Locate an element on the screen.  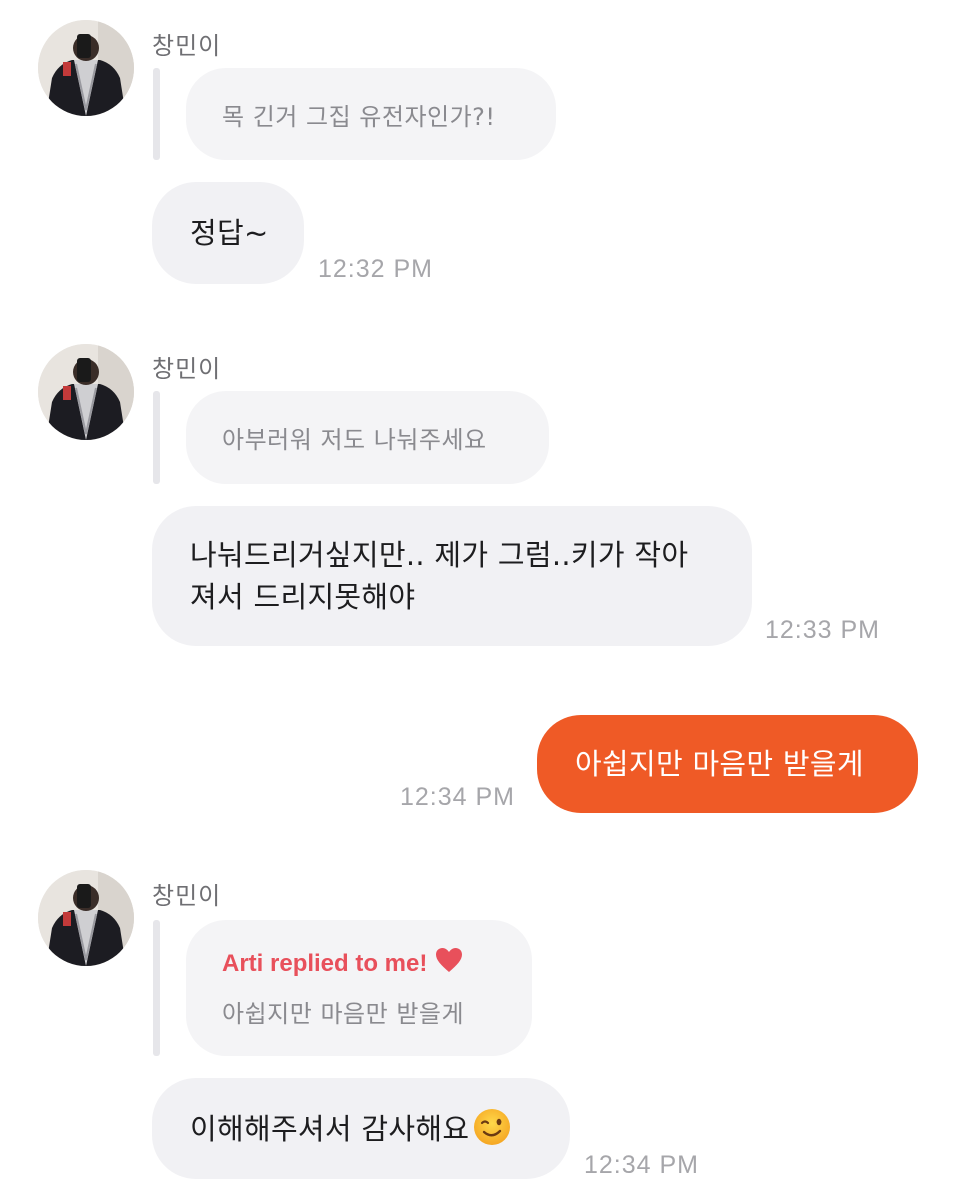
message-bubble: 나눠드리거싶지만.. 제가 그럼..키가 작아 져서 드리지못해야 is located at coordinates (452, 576).